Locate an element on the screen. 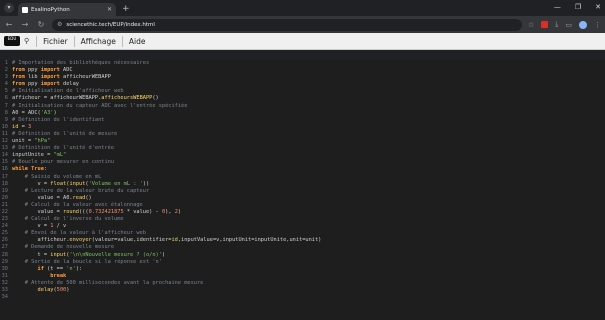 The width and height of the screenshot is (605, 320). code-line: 17 # Saisie du volume en mL is located at coordinates (302, 177).